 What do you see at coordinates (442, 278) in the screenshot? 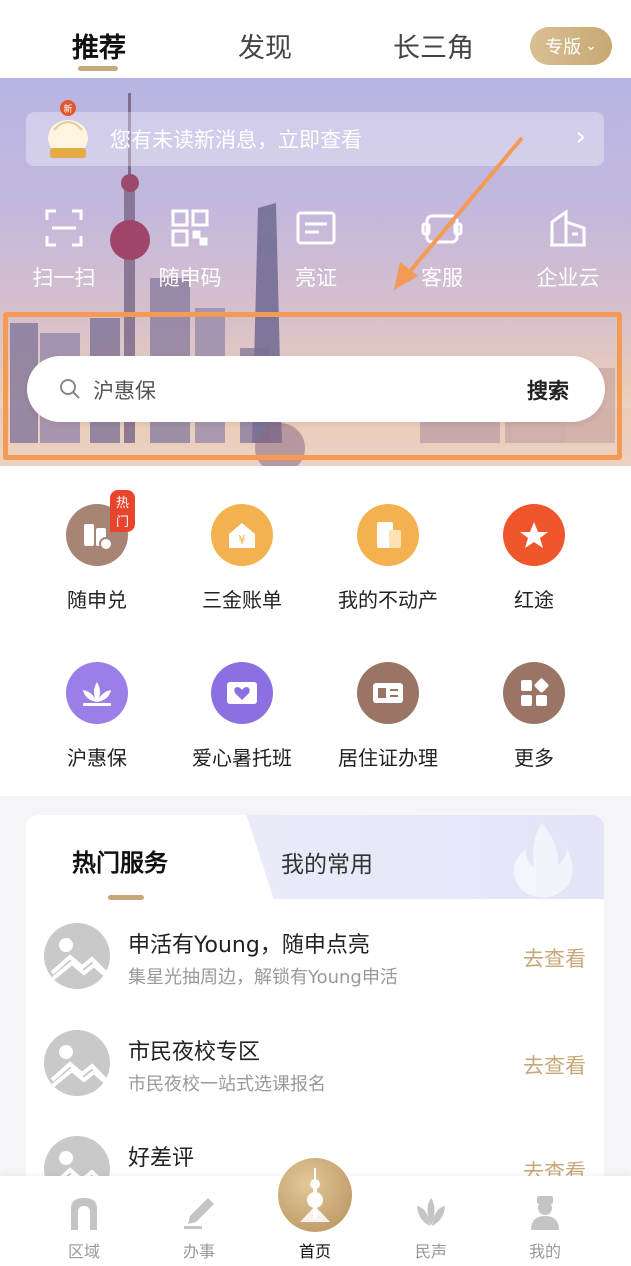
I see `quick-action-label: 客服` at bounding box center [442, 278].